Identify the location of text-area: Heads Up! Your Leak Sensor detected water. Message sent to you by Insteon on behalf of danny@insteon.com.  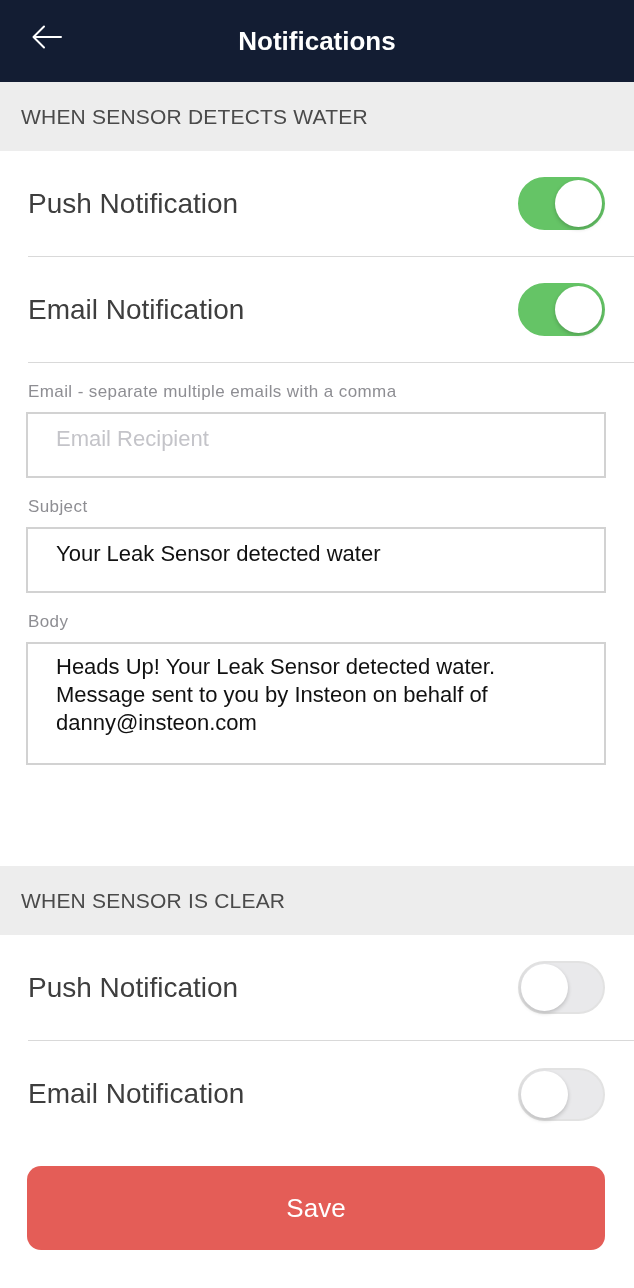
(316, 703).